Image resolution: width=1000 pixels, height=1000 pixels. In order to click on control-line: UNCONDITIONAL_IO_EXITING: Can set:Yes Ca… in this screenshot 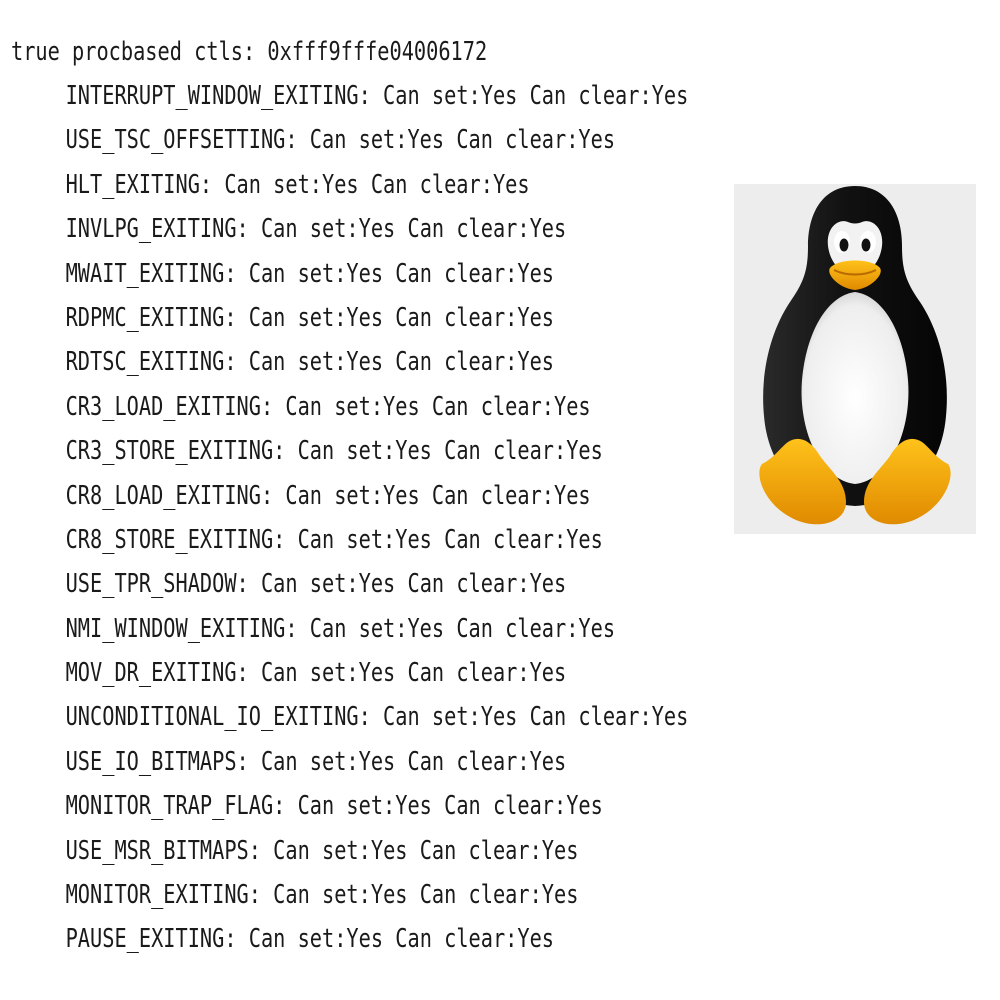, I will do `click(377, 717)`.